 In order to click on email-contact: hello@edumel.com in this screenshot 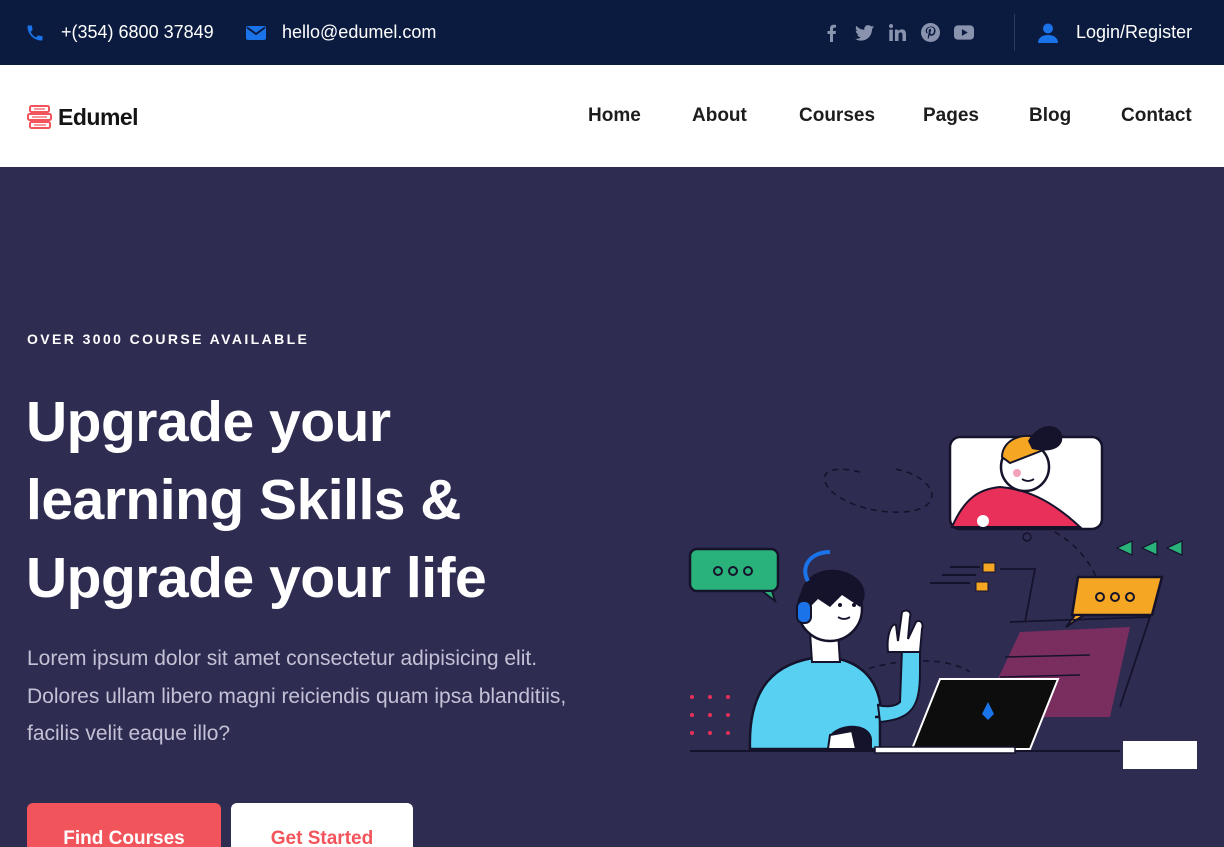, I will do `click(341, 32)`.